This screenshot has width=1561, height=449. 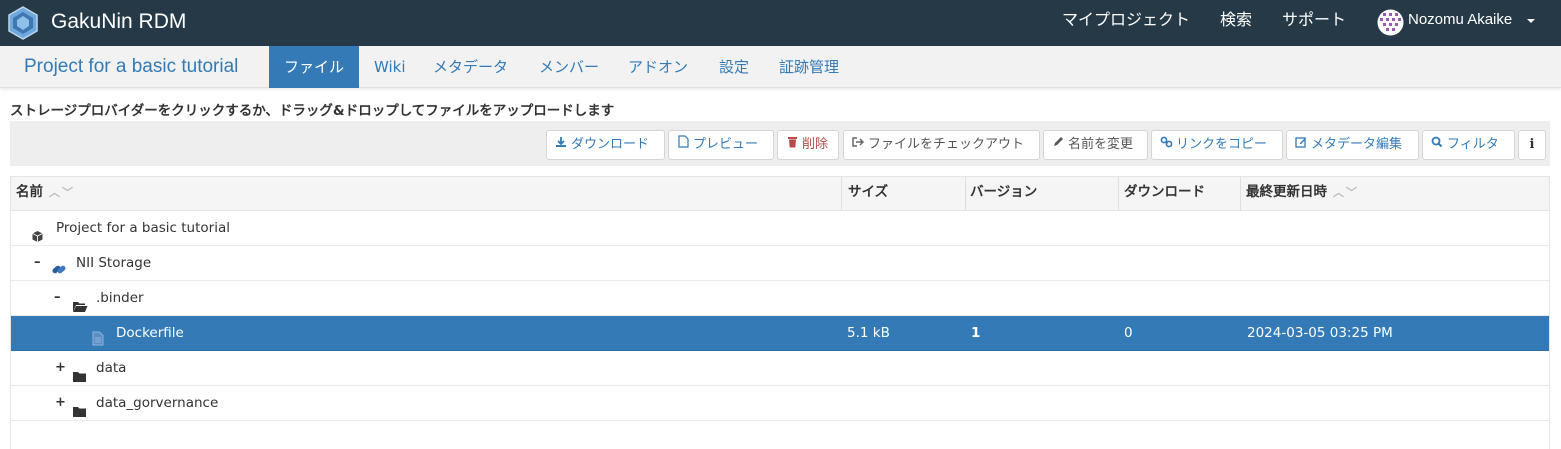 What do you see at coordinates (1473, 144) in the screenshot?
I see `filter-label: フィルタ` at bounding box center [1473, 144].